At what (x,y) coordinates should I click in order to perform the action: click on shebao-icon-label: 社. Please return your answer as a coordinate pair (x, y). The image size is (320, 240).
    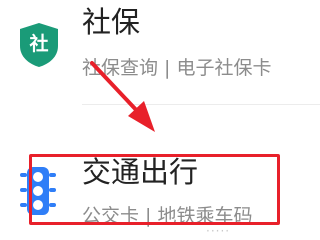
    Looking at the image, I should click on (39, 44).